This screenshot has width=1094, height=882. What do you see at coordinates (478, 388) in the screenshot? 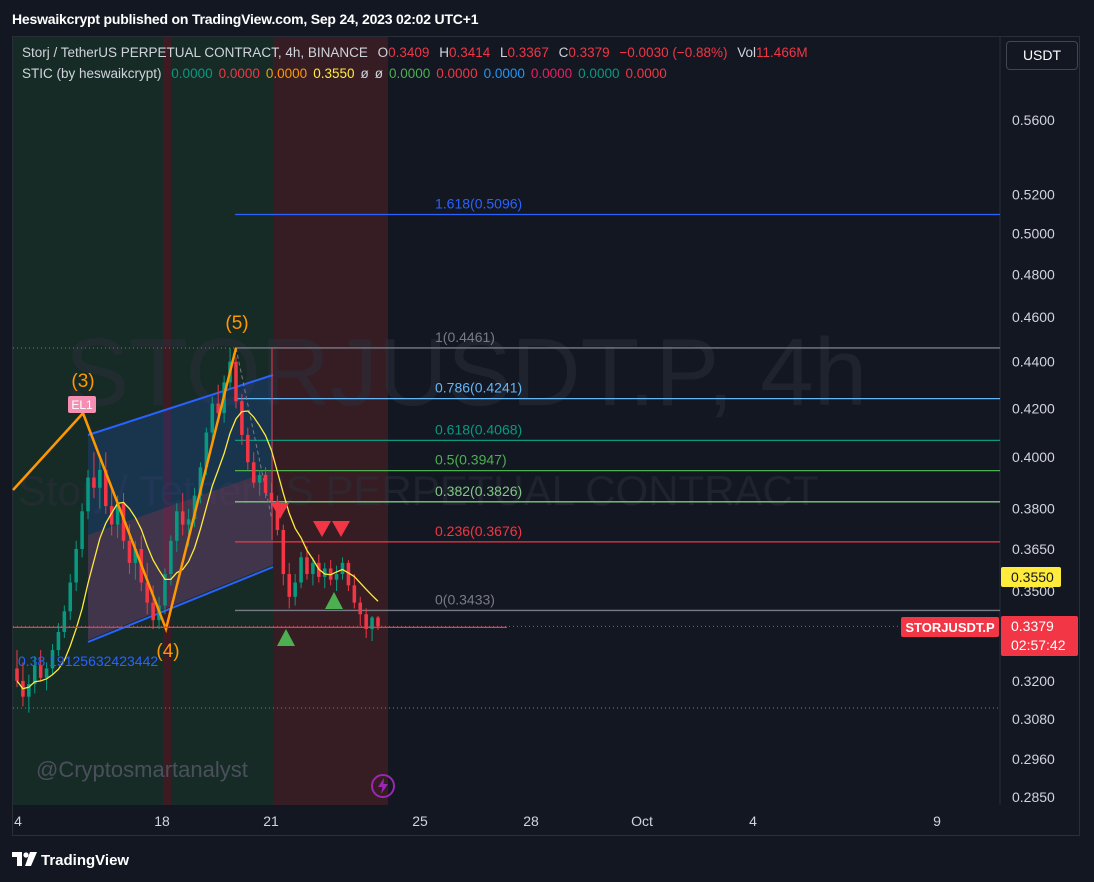
I see `fib-level-label: 0.786(0.4241)` at bounding box center [478, 388].